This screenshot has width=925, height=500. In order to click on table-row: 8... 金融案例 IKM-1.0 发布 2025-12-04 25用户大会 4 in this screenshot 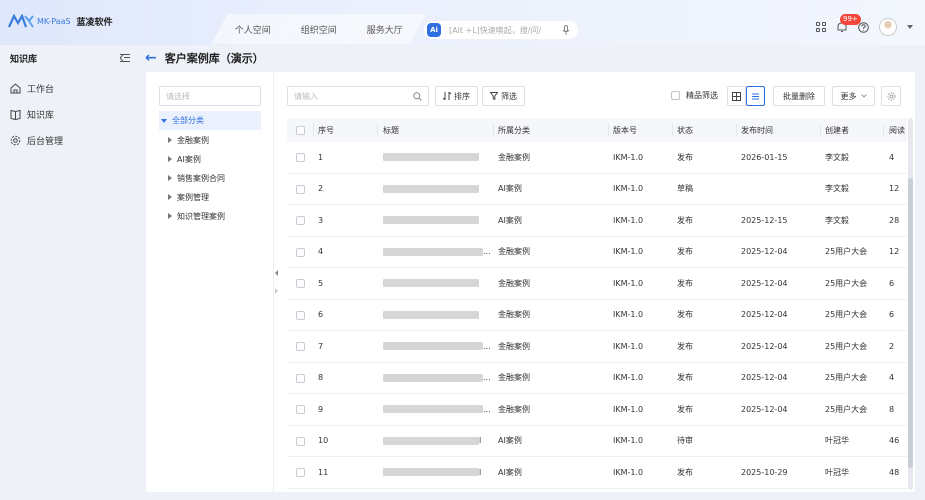, I will do `click(597, 378)`.